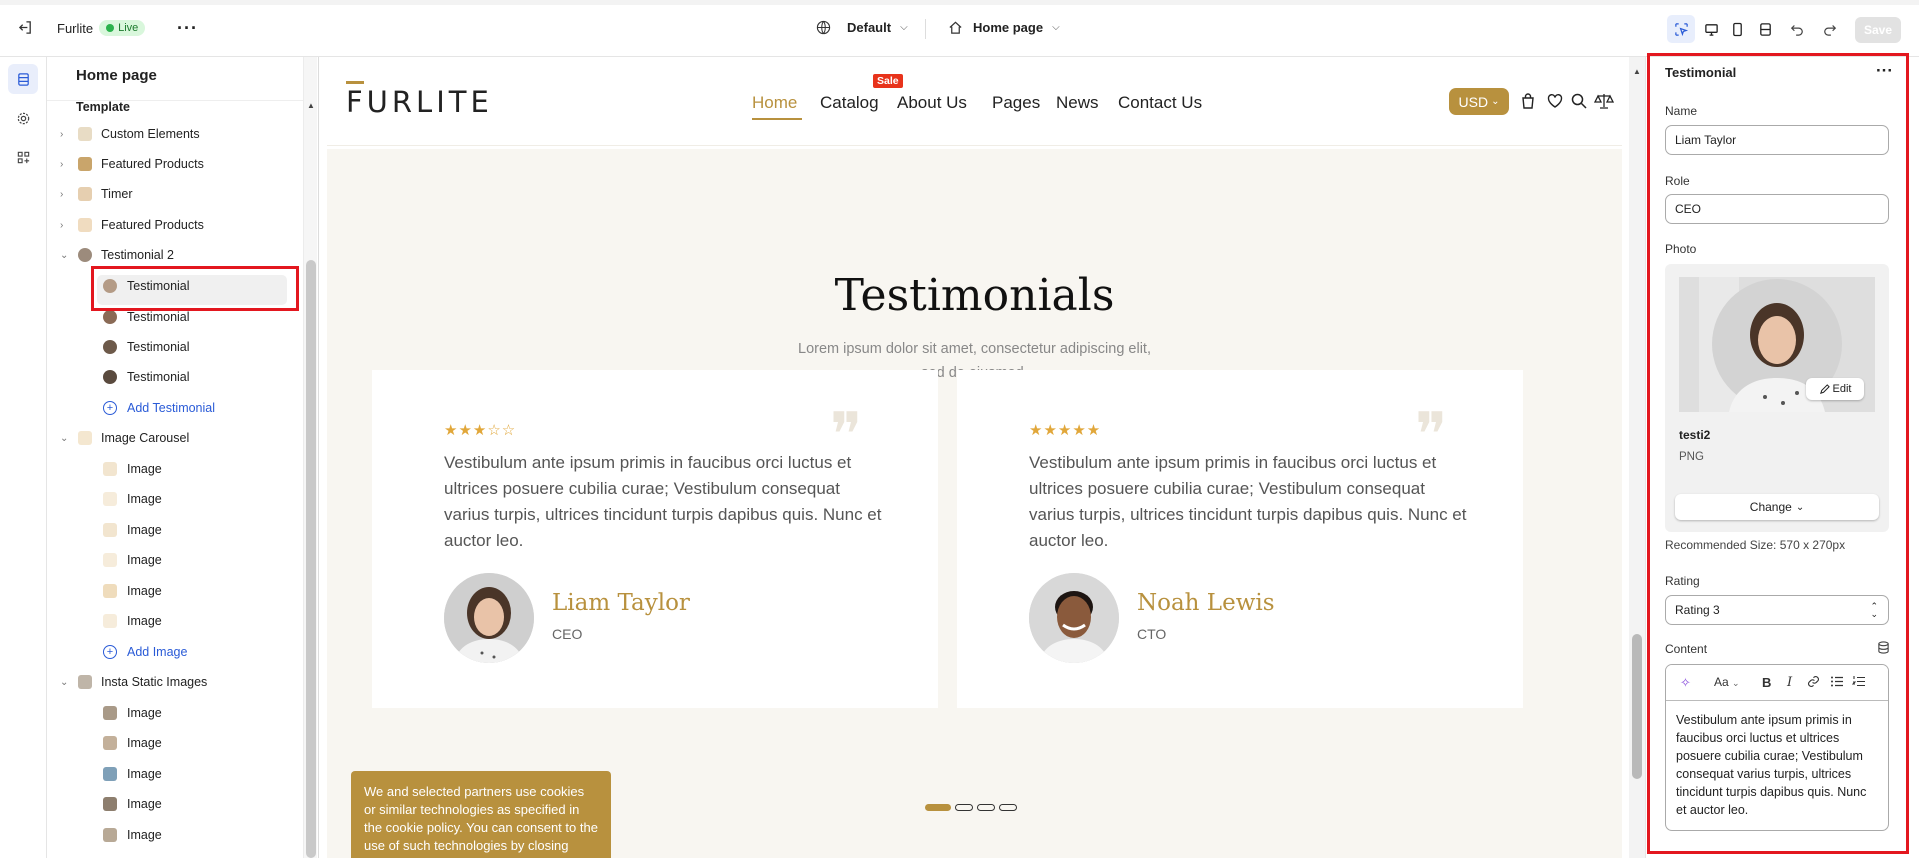 The height and width of the screenshot is (858, 1919). I want to click on redo-icon, so click(1830, 30).